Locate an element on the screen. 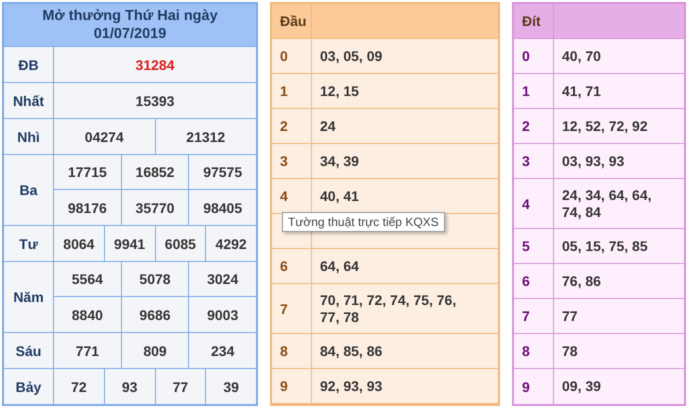 This screenshot has height=408, width=690. prize-number: 93 is located at coordinates (130, 386).